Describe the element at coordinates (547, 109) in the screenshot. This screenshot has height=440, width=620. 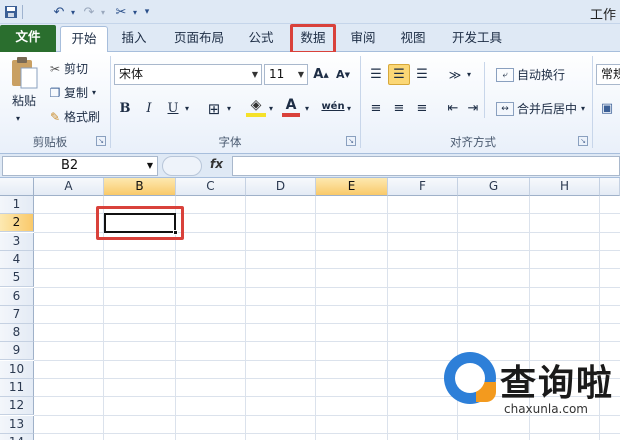
I see `merge-center-label: 合并后居中` at that location.